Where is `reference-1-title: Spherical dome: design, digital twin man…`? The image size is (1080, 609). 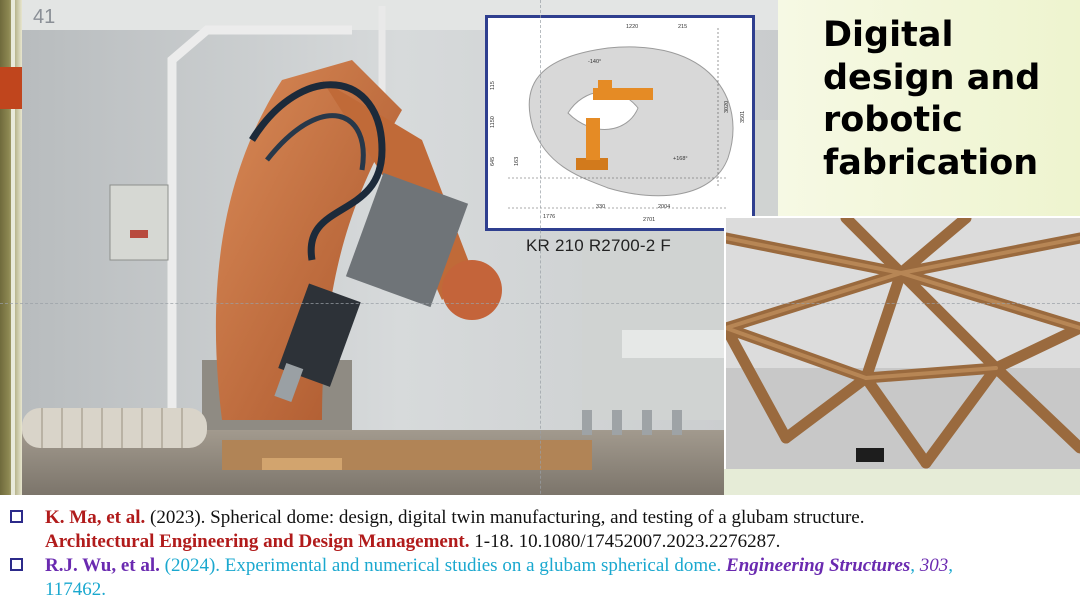
reference-1-title: Spherical dome: design, digital twin man… is located at coordinates (535, 517).